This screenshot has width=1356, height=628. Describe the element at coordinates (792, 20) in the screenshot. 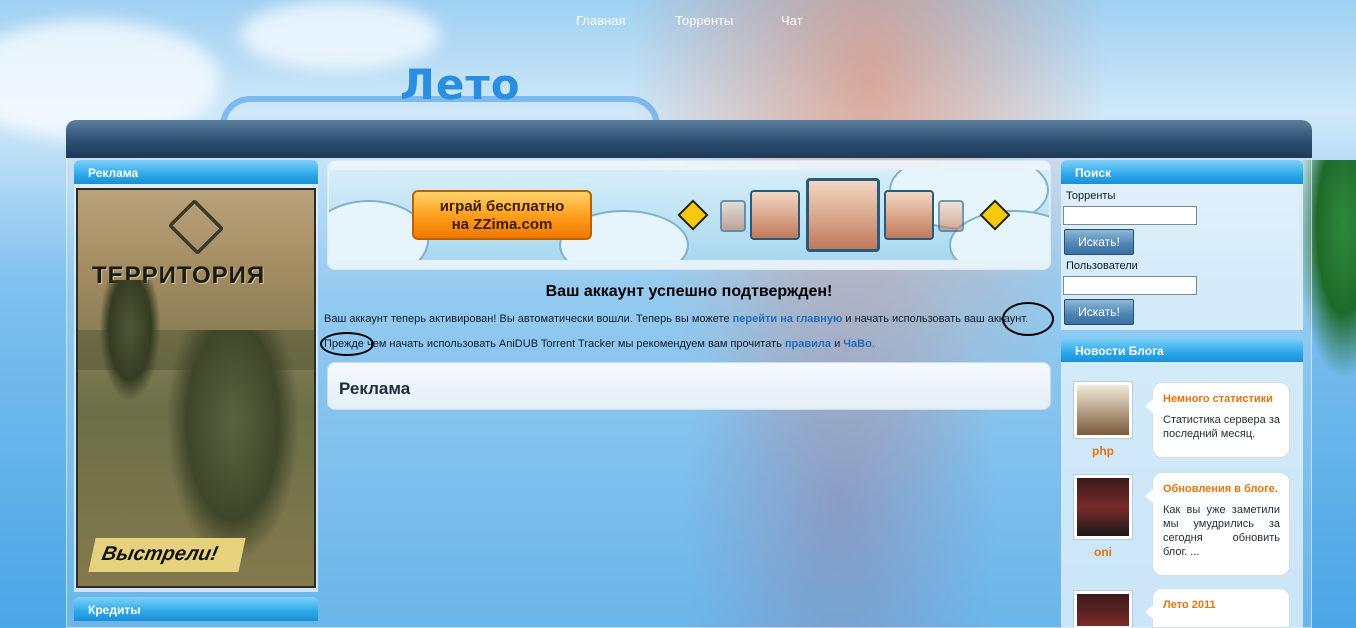

I see `nav-chat: Чат` at that location.